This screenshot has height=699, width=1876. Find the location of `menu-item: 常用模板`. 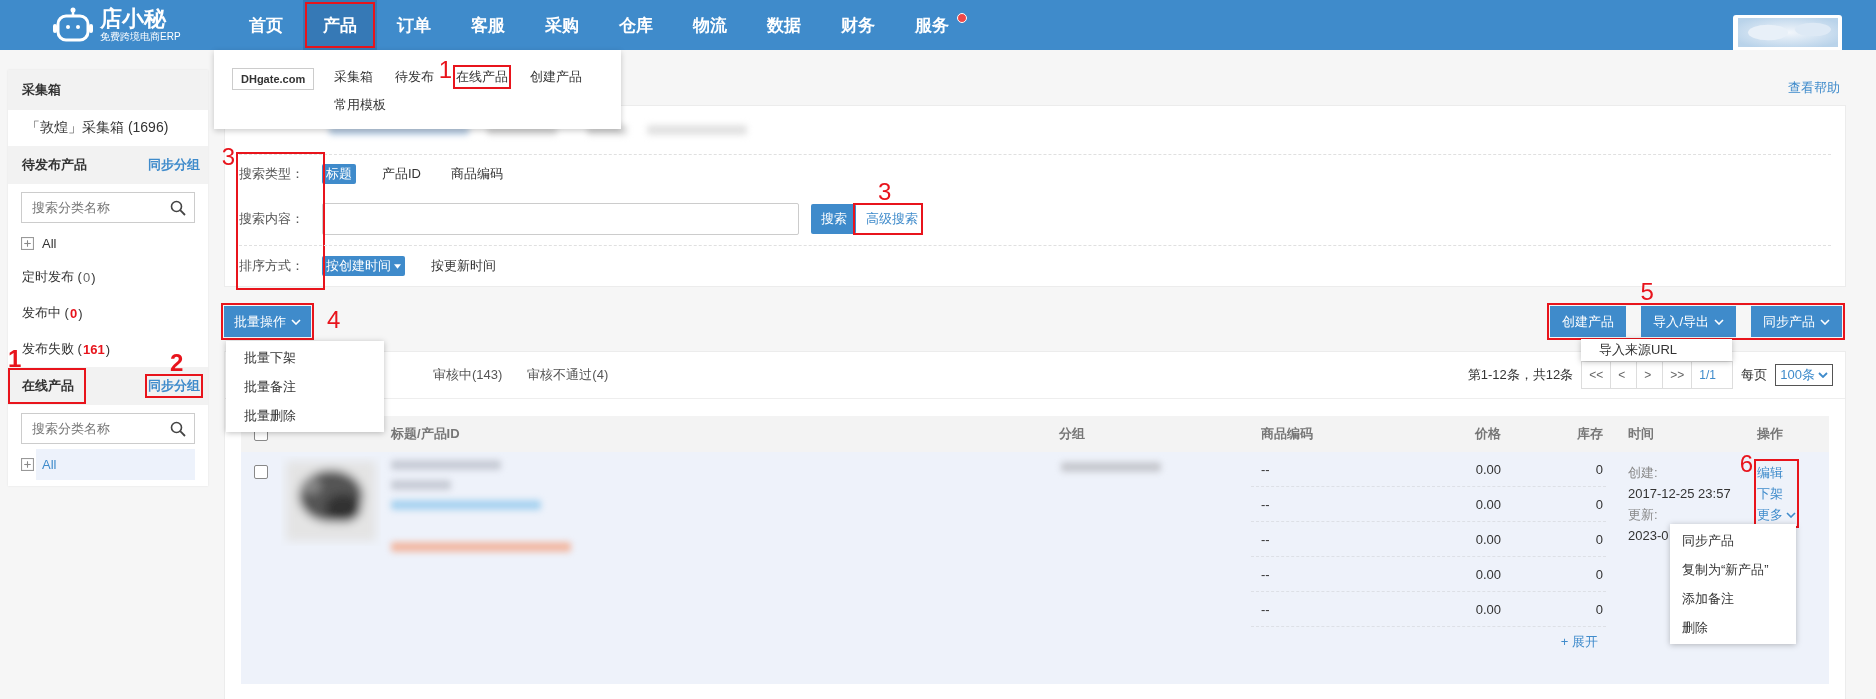

menu-item: 常用模板 is located at coordinates (360, 105).